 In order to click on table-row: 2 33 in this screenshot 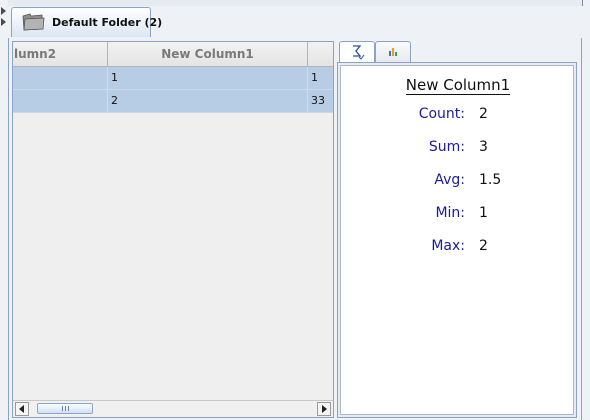, I will do `click(173, 101)`.